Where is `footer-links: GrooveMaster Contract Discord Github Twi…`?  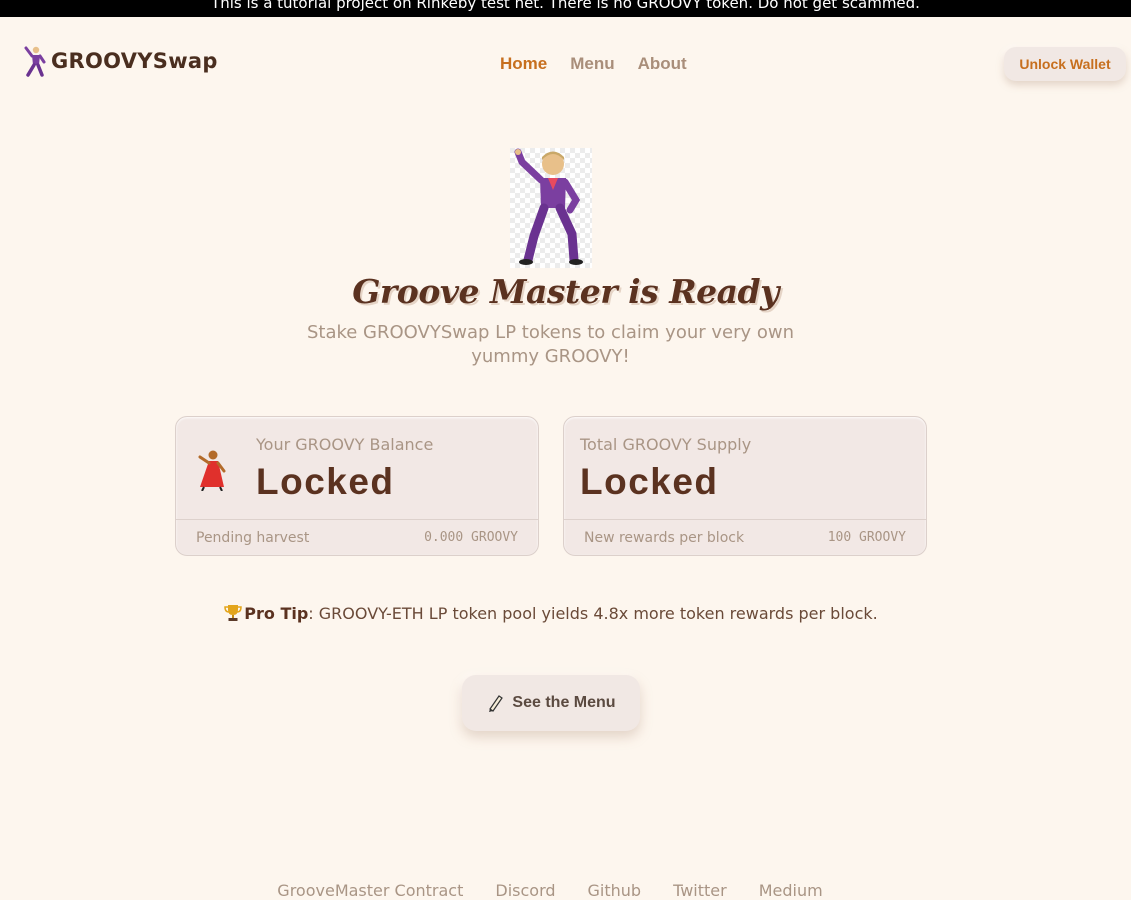
footer-links: GrooveMaster Contract Discord Github Twi… is located at coordinates (550, 890).